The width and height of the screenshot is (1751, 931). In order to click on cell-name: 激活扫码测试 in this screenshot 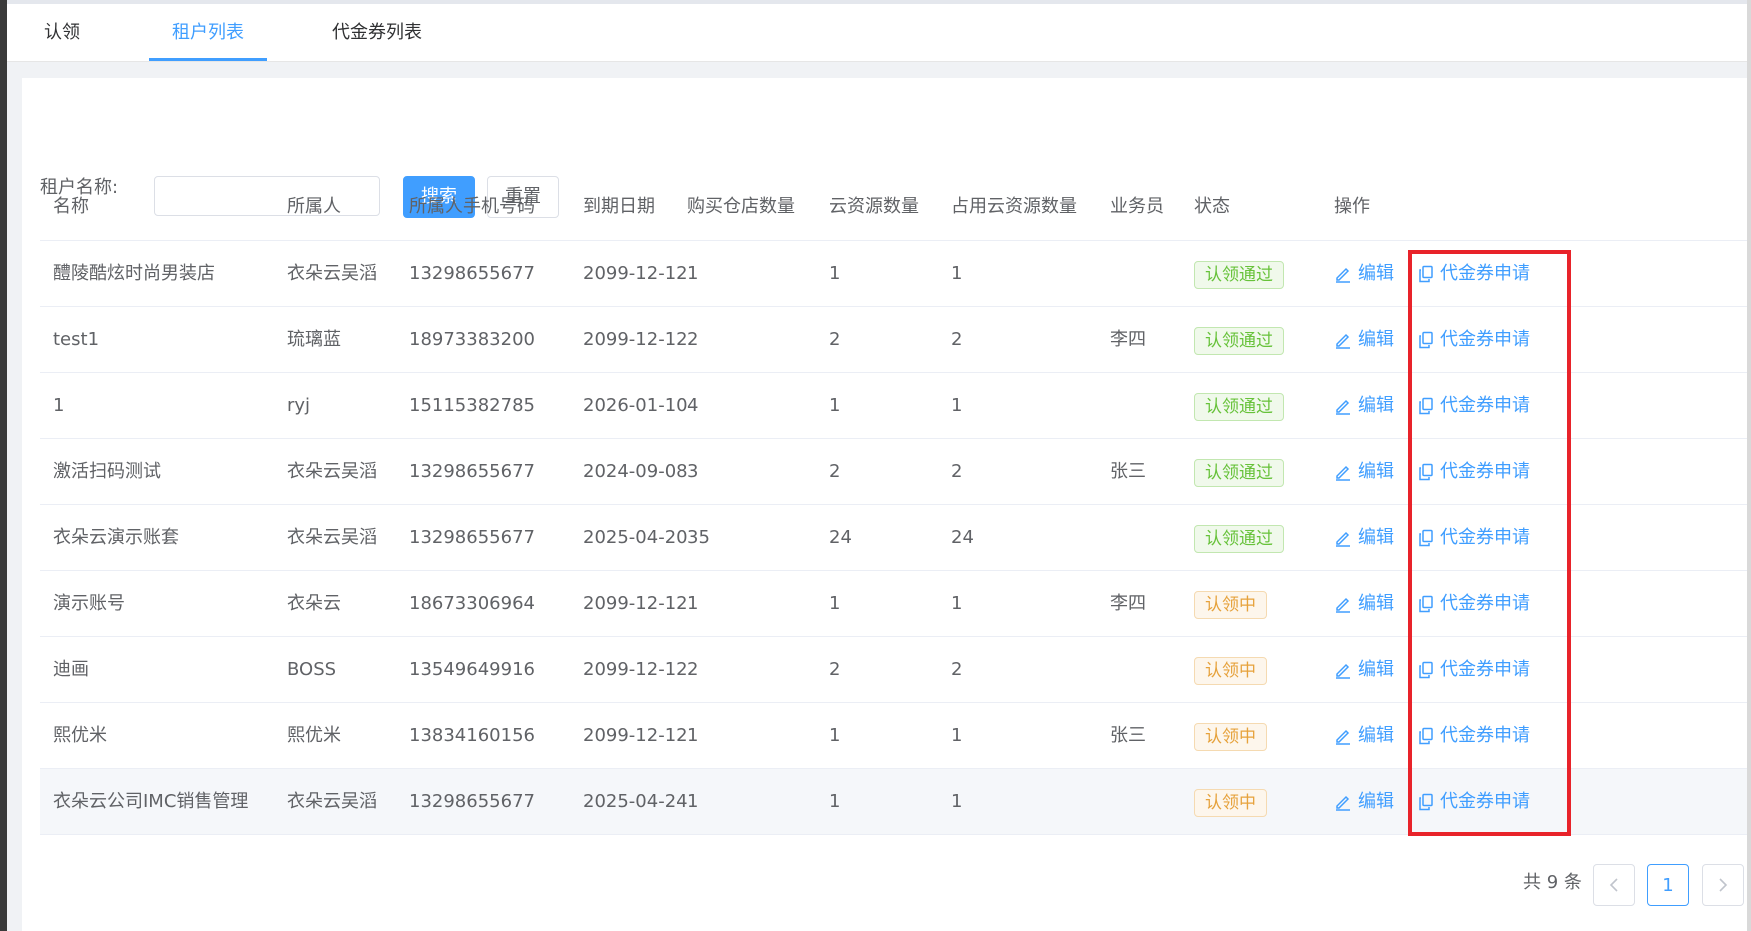, I will do `click(107, 471)`.